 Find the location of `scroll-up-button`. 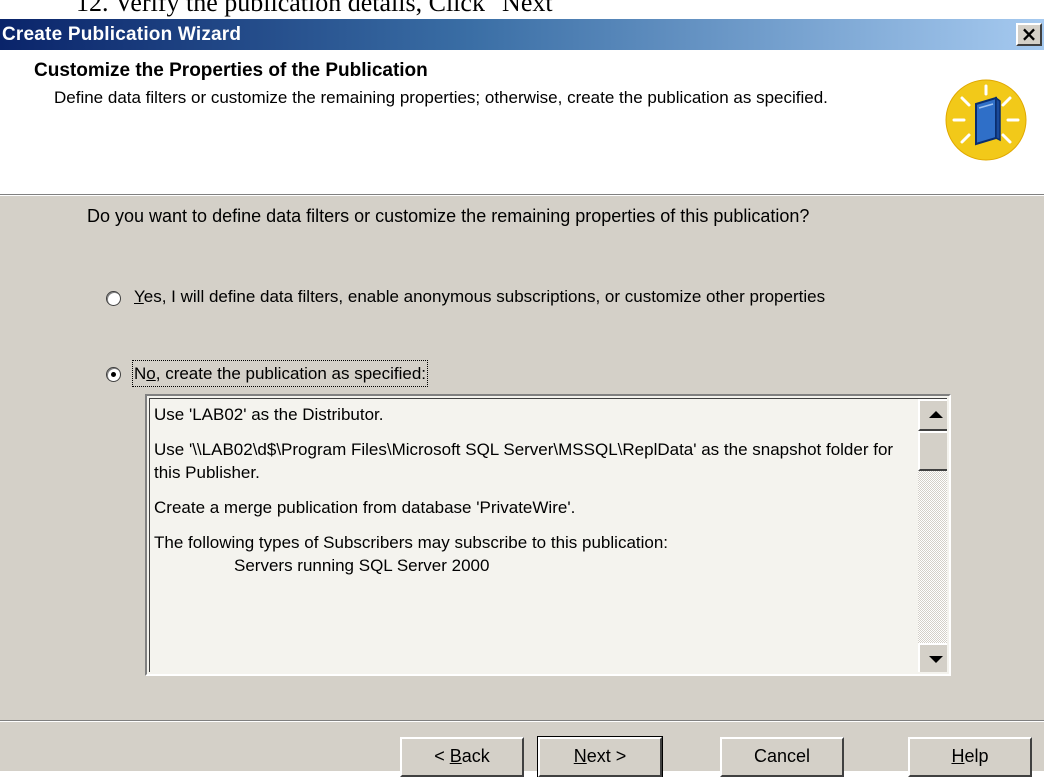

scroll-up-button is located at coordinates (932, 415).